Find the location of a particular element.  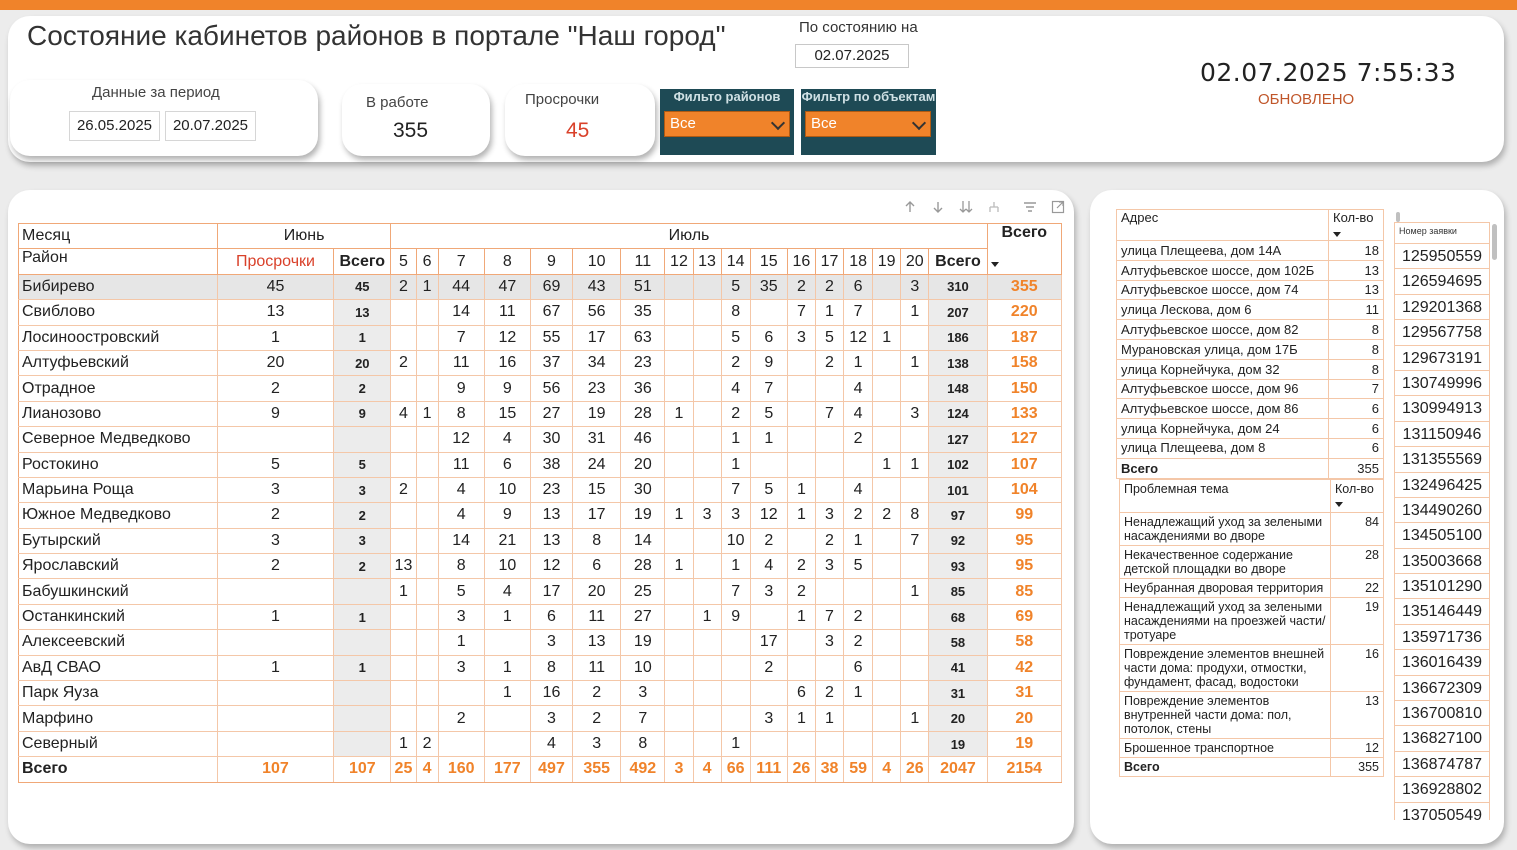

request-number-item: 136672309 is located at coordinates (1442, 688).